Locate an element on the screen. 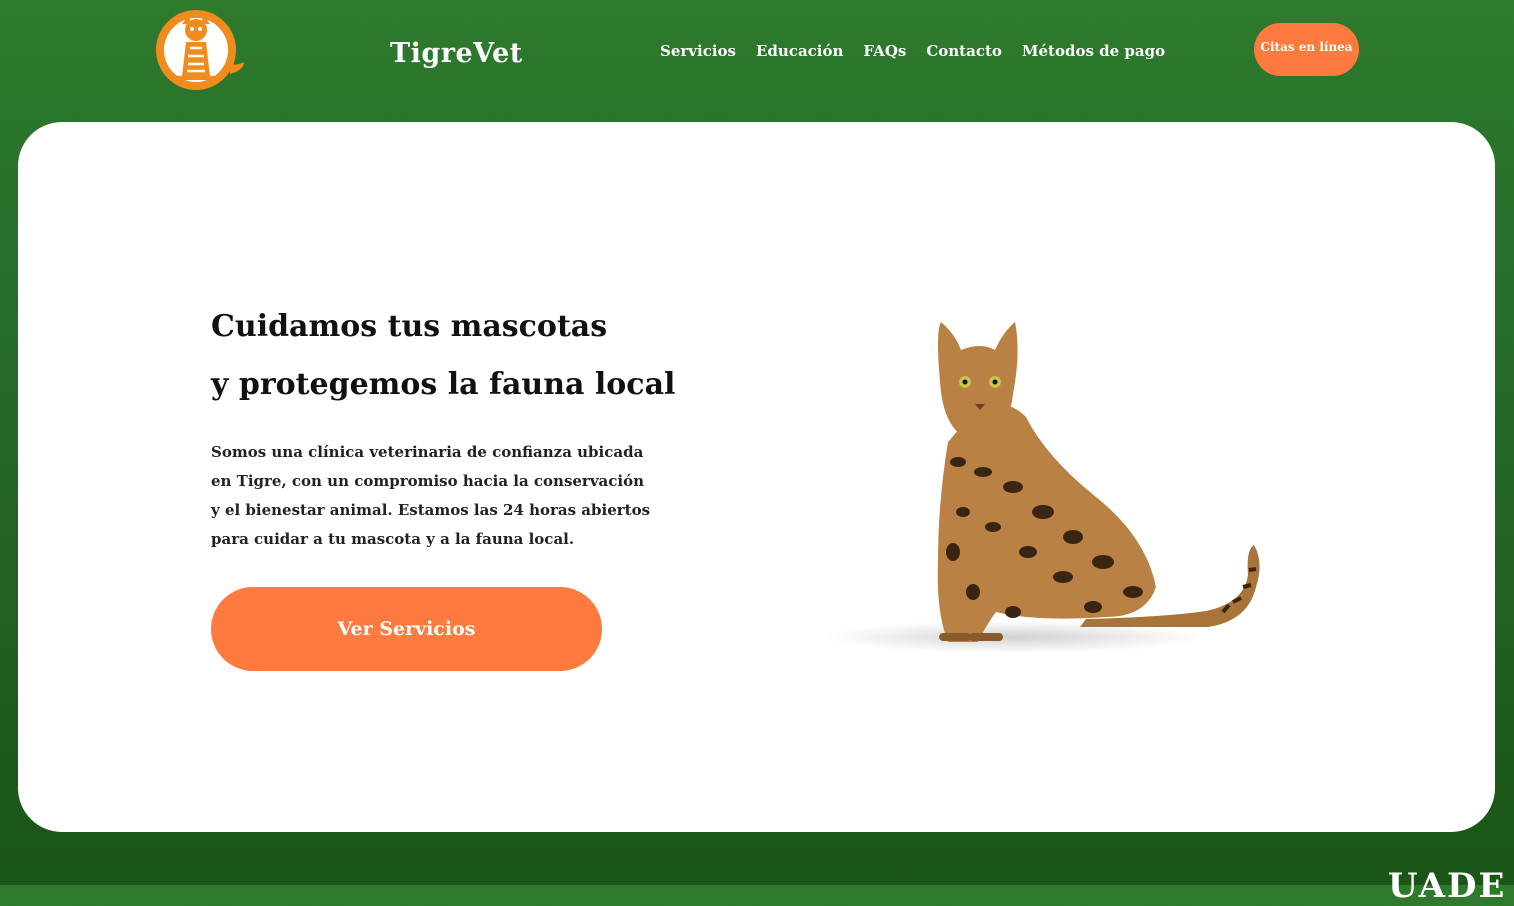  nav-item-faqs: FAQs is located at coordinates (884, 51).